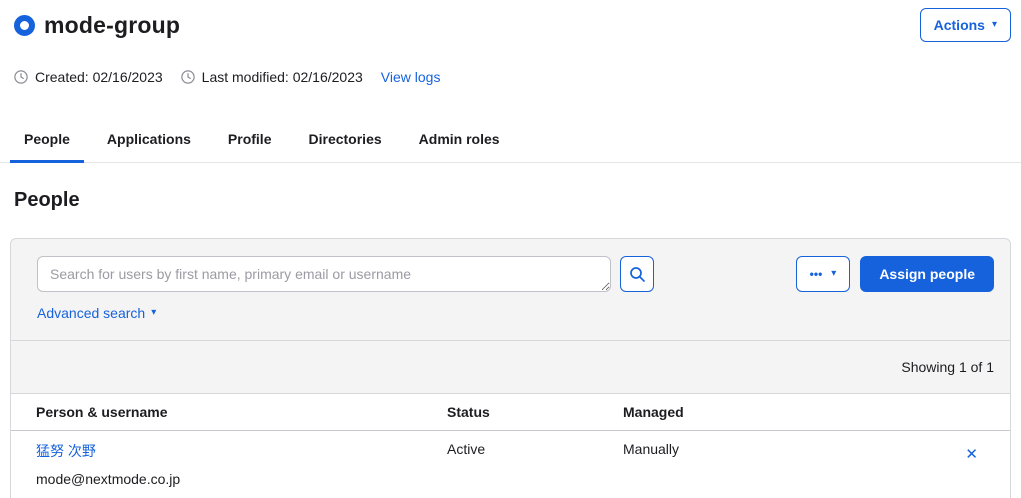 The height and width of the screenshot is (498, 1021). What do you see at coordinates (816, 274) in the screenshot?
I see `more-options-icon: •••` at bounding box center [816, 274].